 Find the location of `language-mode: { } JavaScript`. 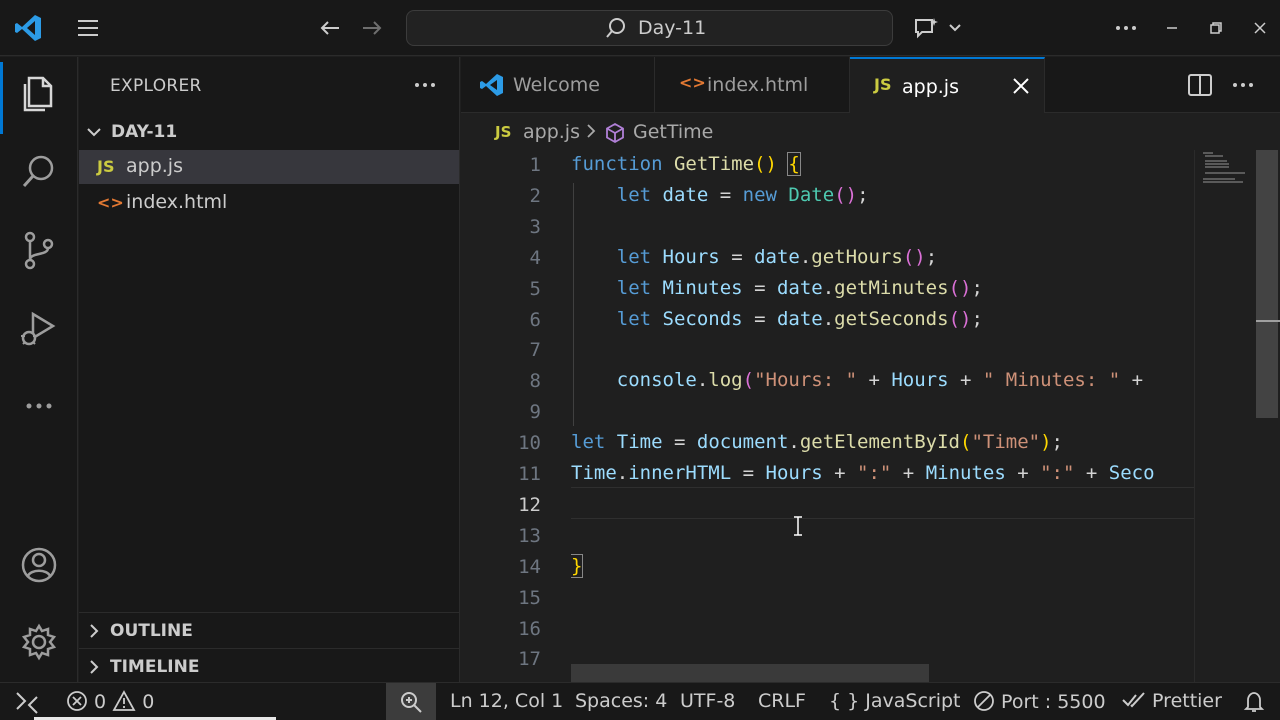

language-mode: { } JavaScript is located at coordinates (895, 701).